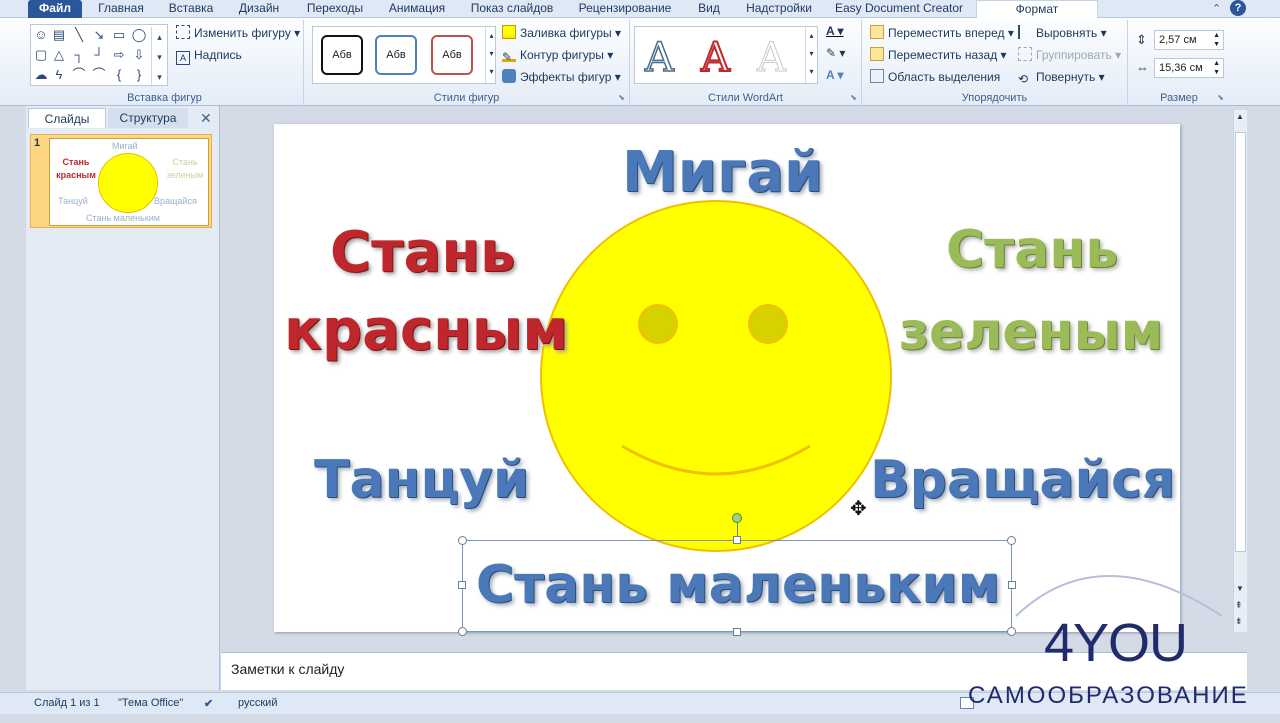  Describe the element at coordinates (935, 77) in the screenshot. I see `selection-pane-button: Область выделения` at that location.